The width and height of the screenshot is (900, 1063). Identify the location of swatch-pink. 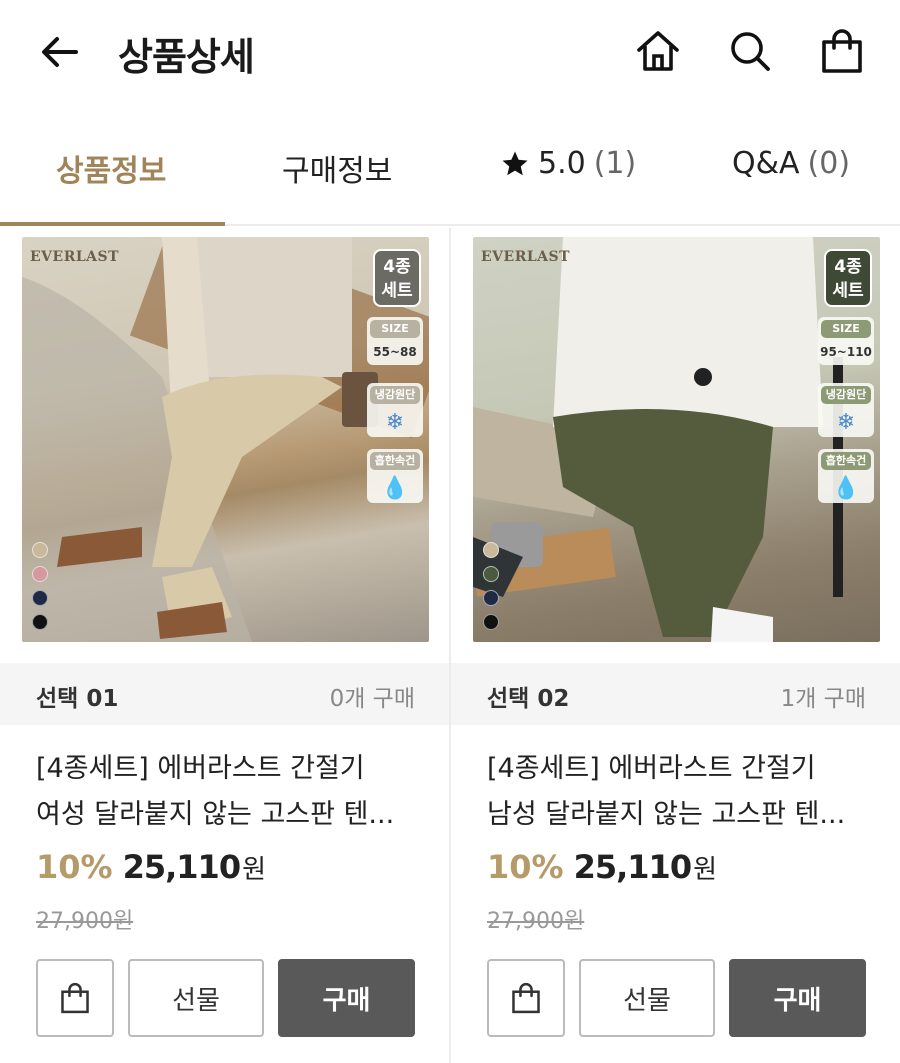
(40, 574).